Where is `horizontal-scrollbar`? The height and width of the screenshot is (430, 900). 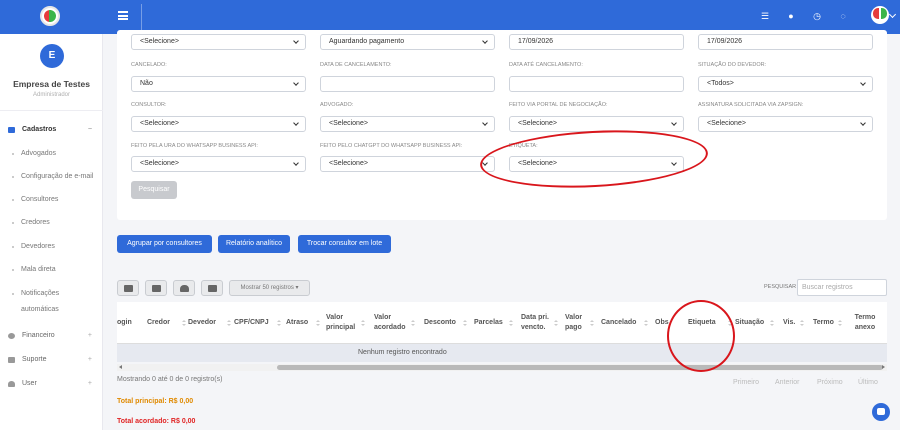
horizontal-scrollbar is located at coordinates (502, 367).